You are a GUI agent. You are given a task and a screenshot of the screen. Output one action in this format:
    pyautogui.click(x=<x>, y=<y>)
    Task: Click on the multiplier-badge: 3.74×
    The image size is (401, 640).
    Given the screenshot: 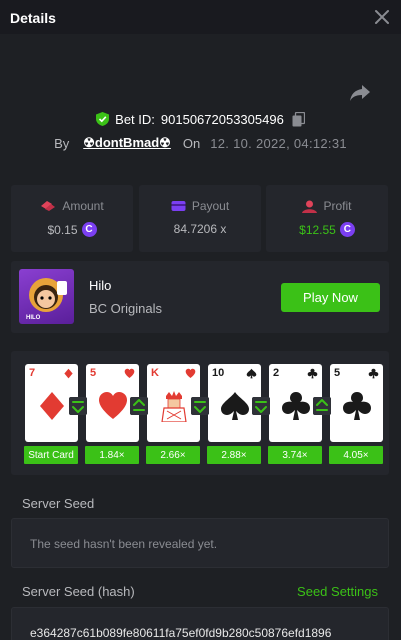 What is the action you would take?
    pyautogui.click(x=295, y=455)
    